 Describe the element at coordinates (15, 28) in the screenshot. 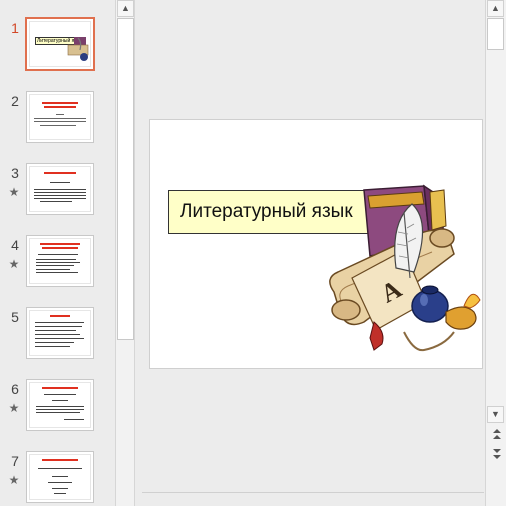

I see `slide-number: 1` at that location.